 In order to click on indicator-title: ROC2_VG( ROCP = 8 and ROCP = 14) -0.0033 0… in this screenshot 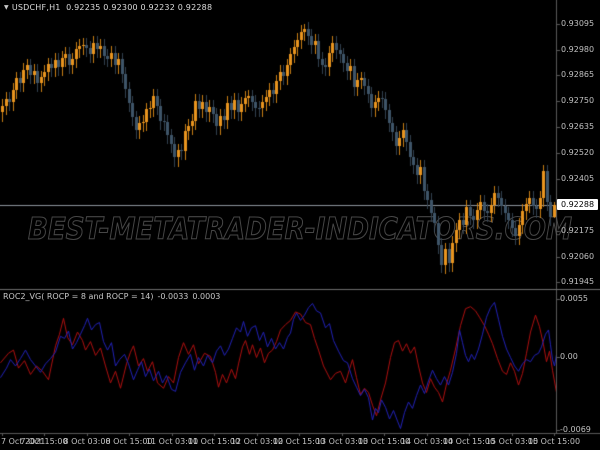, I will do `click(113, 296)`.